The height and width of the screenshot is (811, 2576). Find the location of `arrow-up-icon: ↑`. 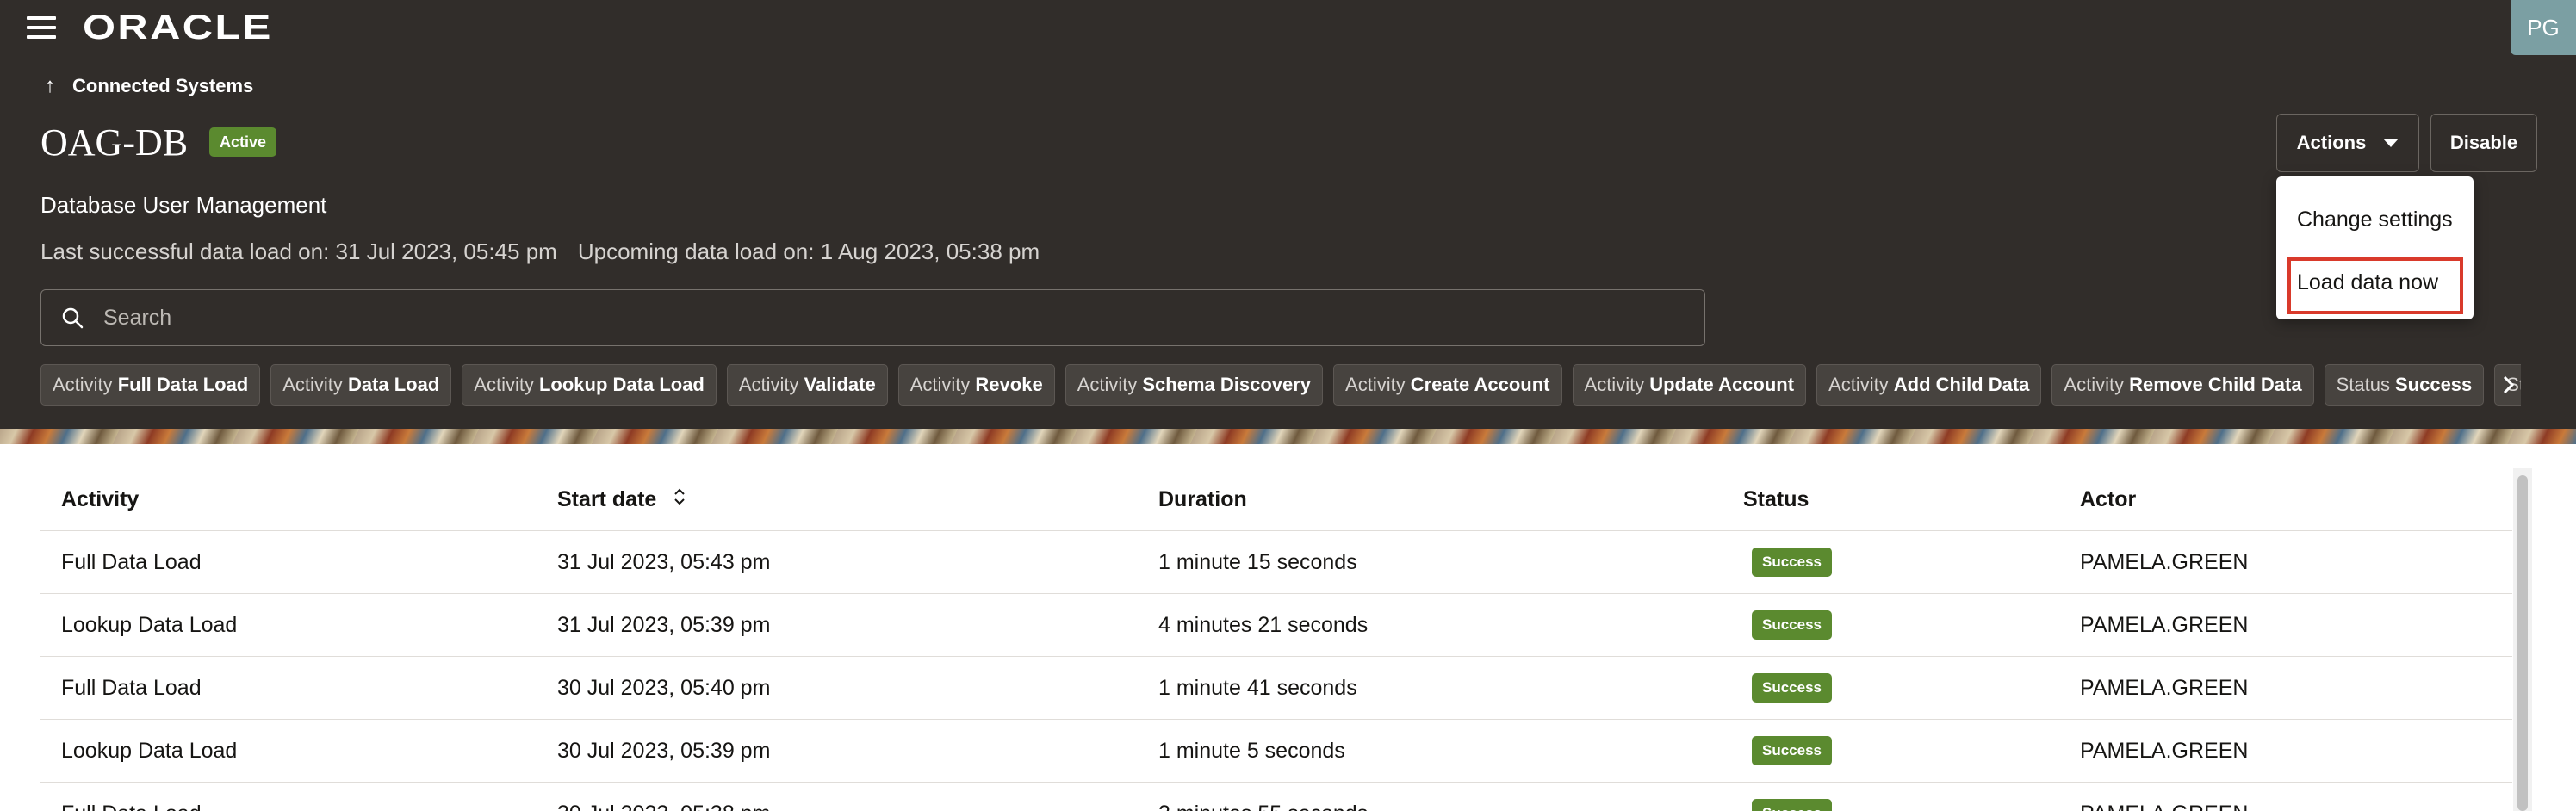

arrow-up-icon: ↑ is located at coordinates (50, 86).